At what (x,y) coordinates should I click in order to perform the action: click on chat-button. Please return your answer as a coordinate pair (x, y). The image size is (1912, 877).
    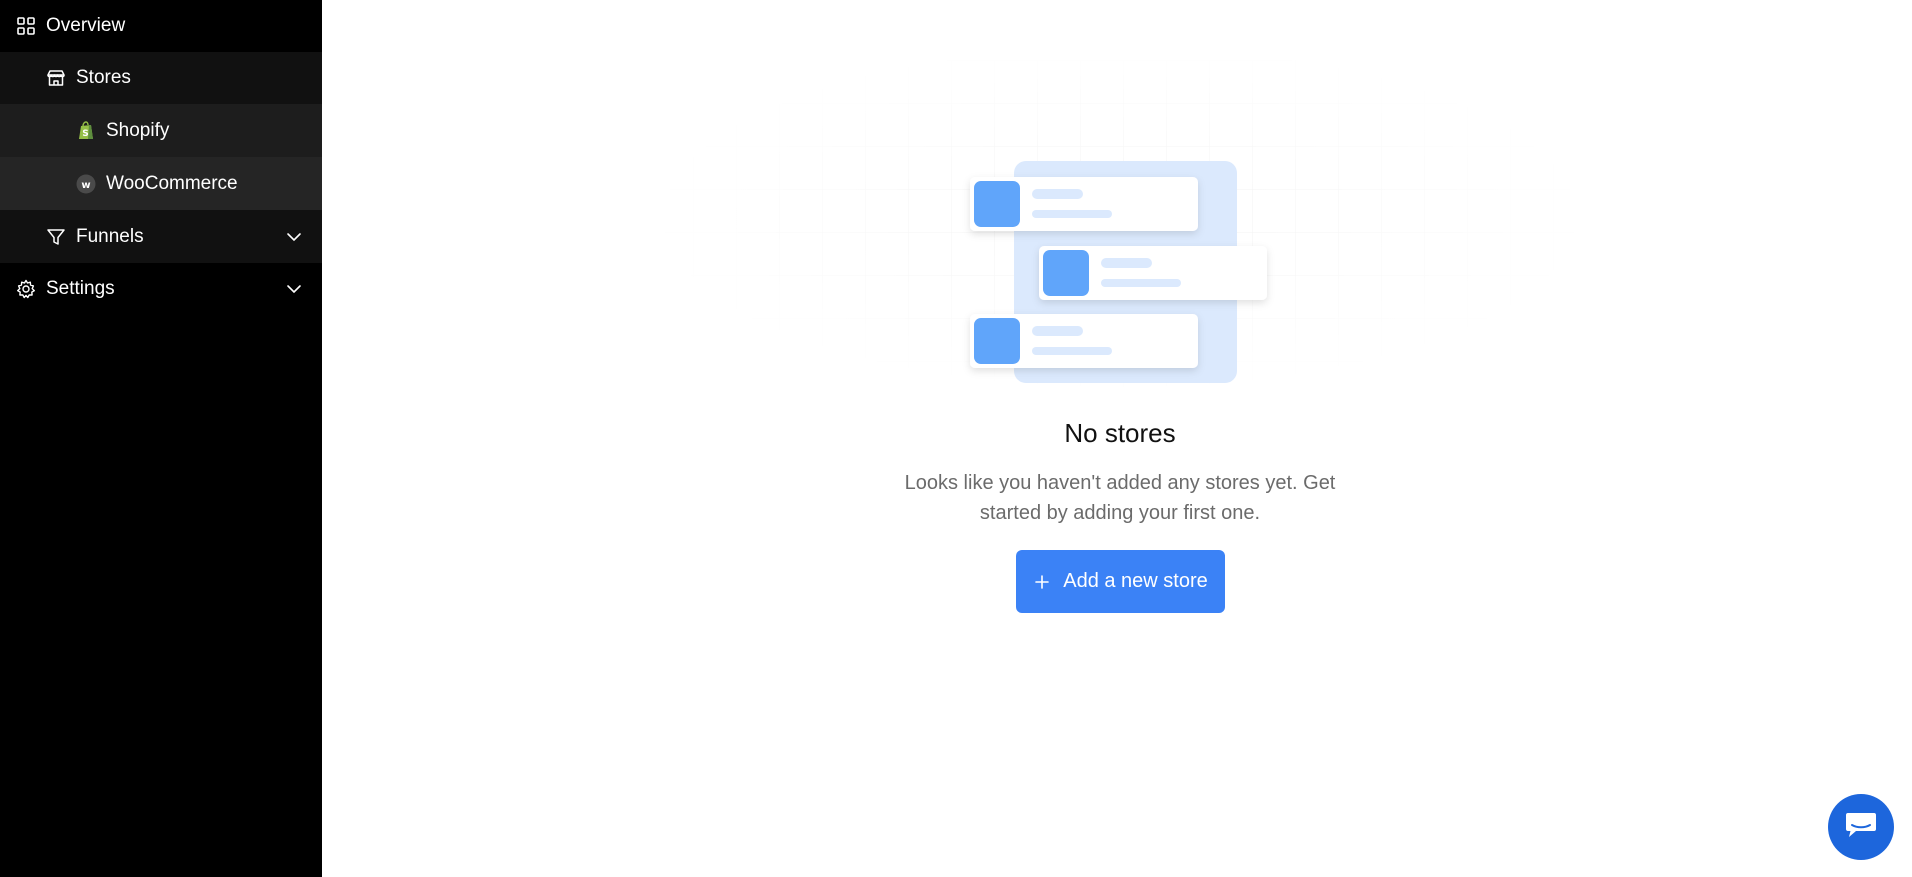
    Looking at the image, I should click on (1861, 827).